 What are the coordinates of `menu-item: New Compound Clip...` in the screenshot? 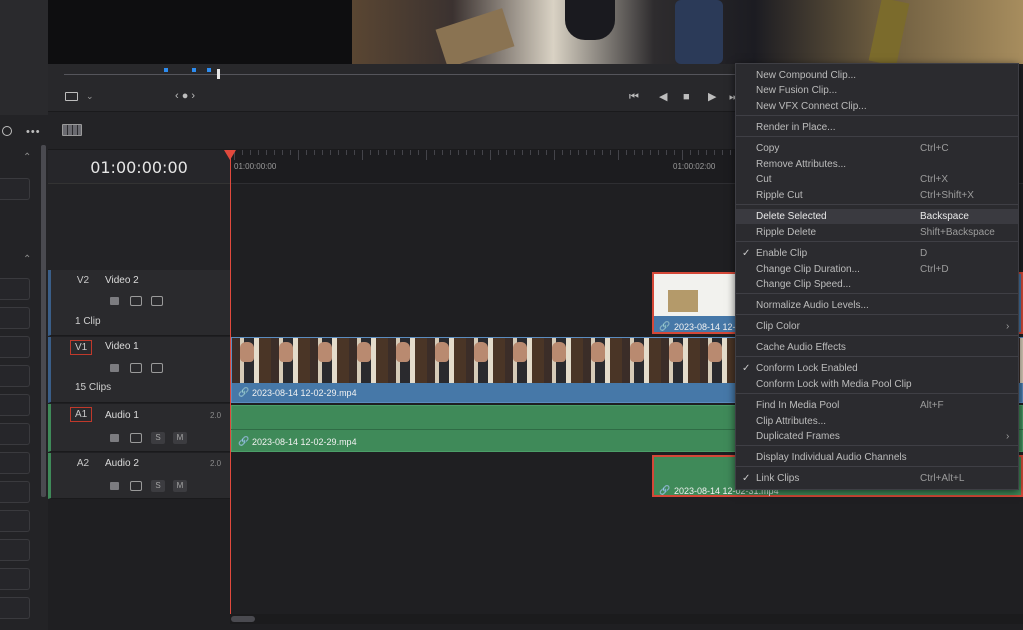 It's located at (877, 75).